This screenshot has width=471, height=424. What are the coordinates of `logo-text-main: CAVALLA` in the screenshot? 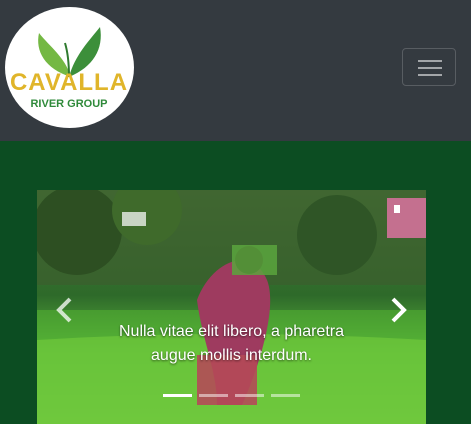 It's located at (69, 82).